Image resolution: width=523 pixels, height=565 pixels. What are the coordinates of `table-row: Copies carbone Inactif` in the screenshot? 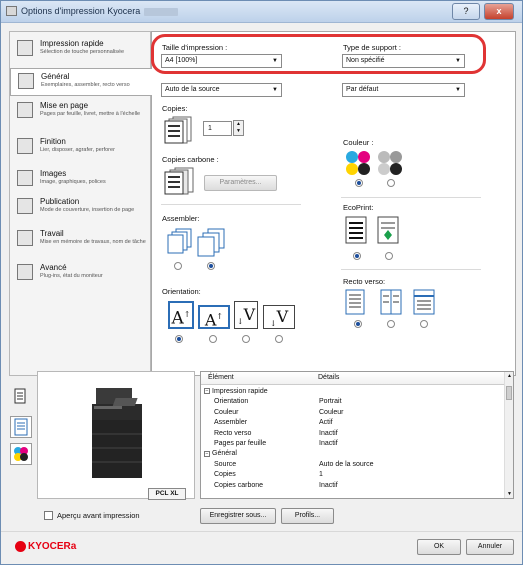 It's located at (352, 487).